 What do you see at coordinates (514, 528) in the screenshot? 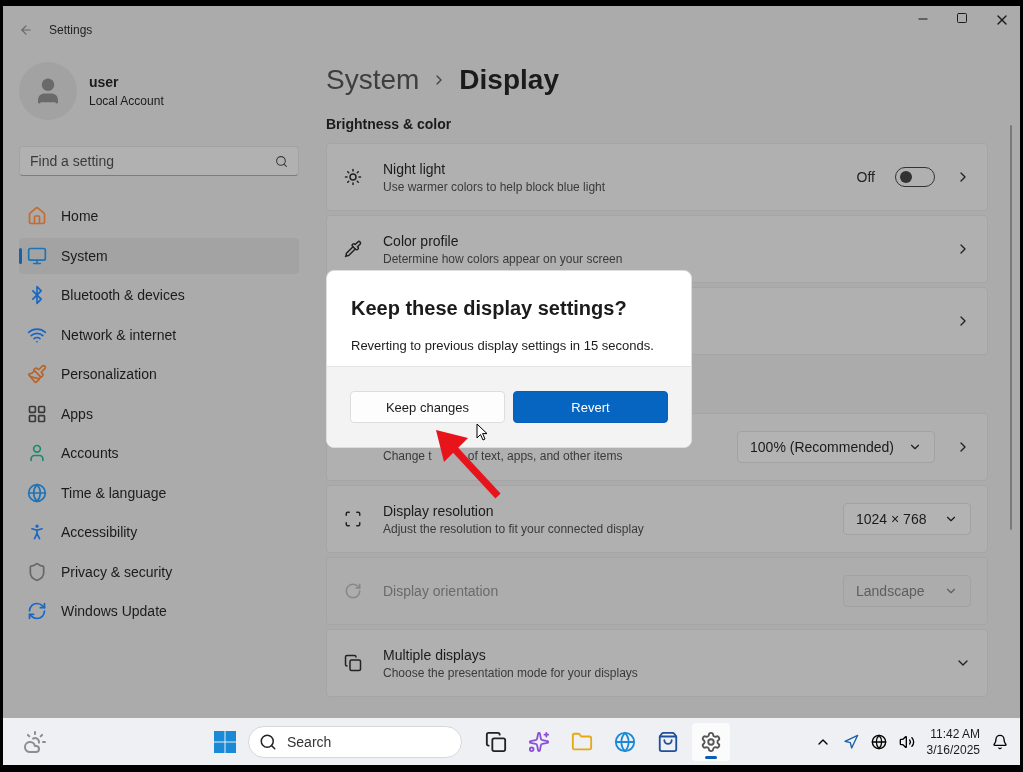
I see `setting-description: Adjust the resolution to fit your connected display` at bounding box center [514, 528].